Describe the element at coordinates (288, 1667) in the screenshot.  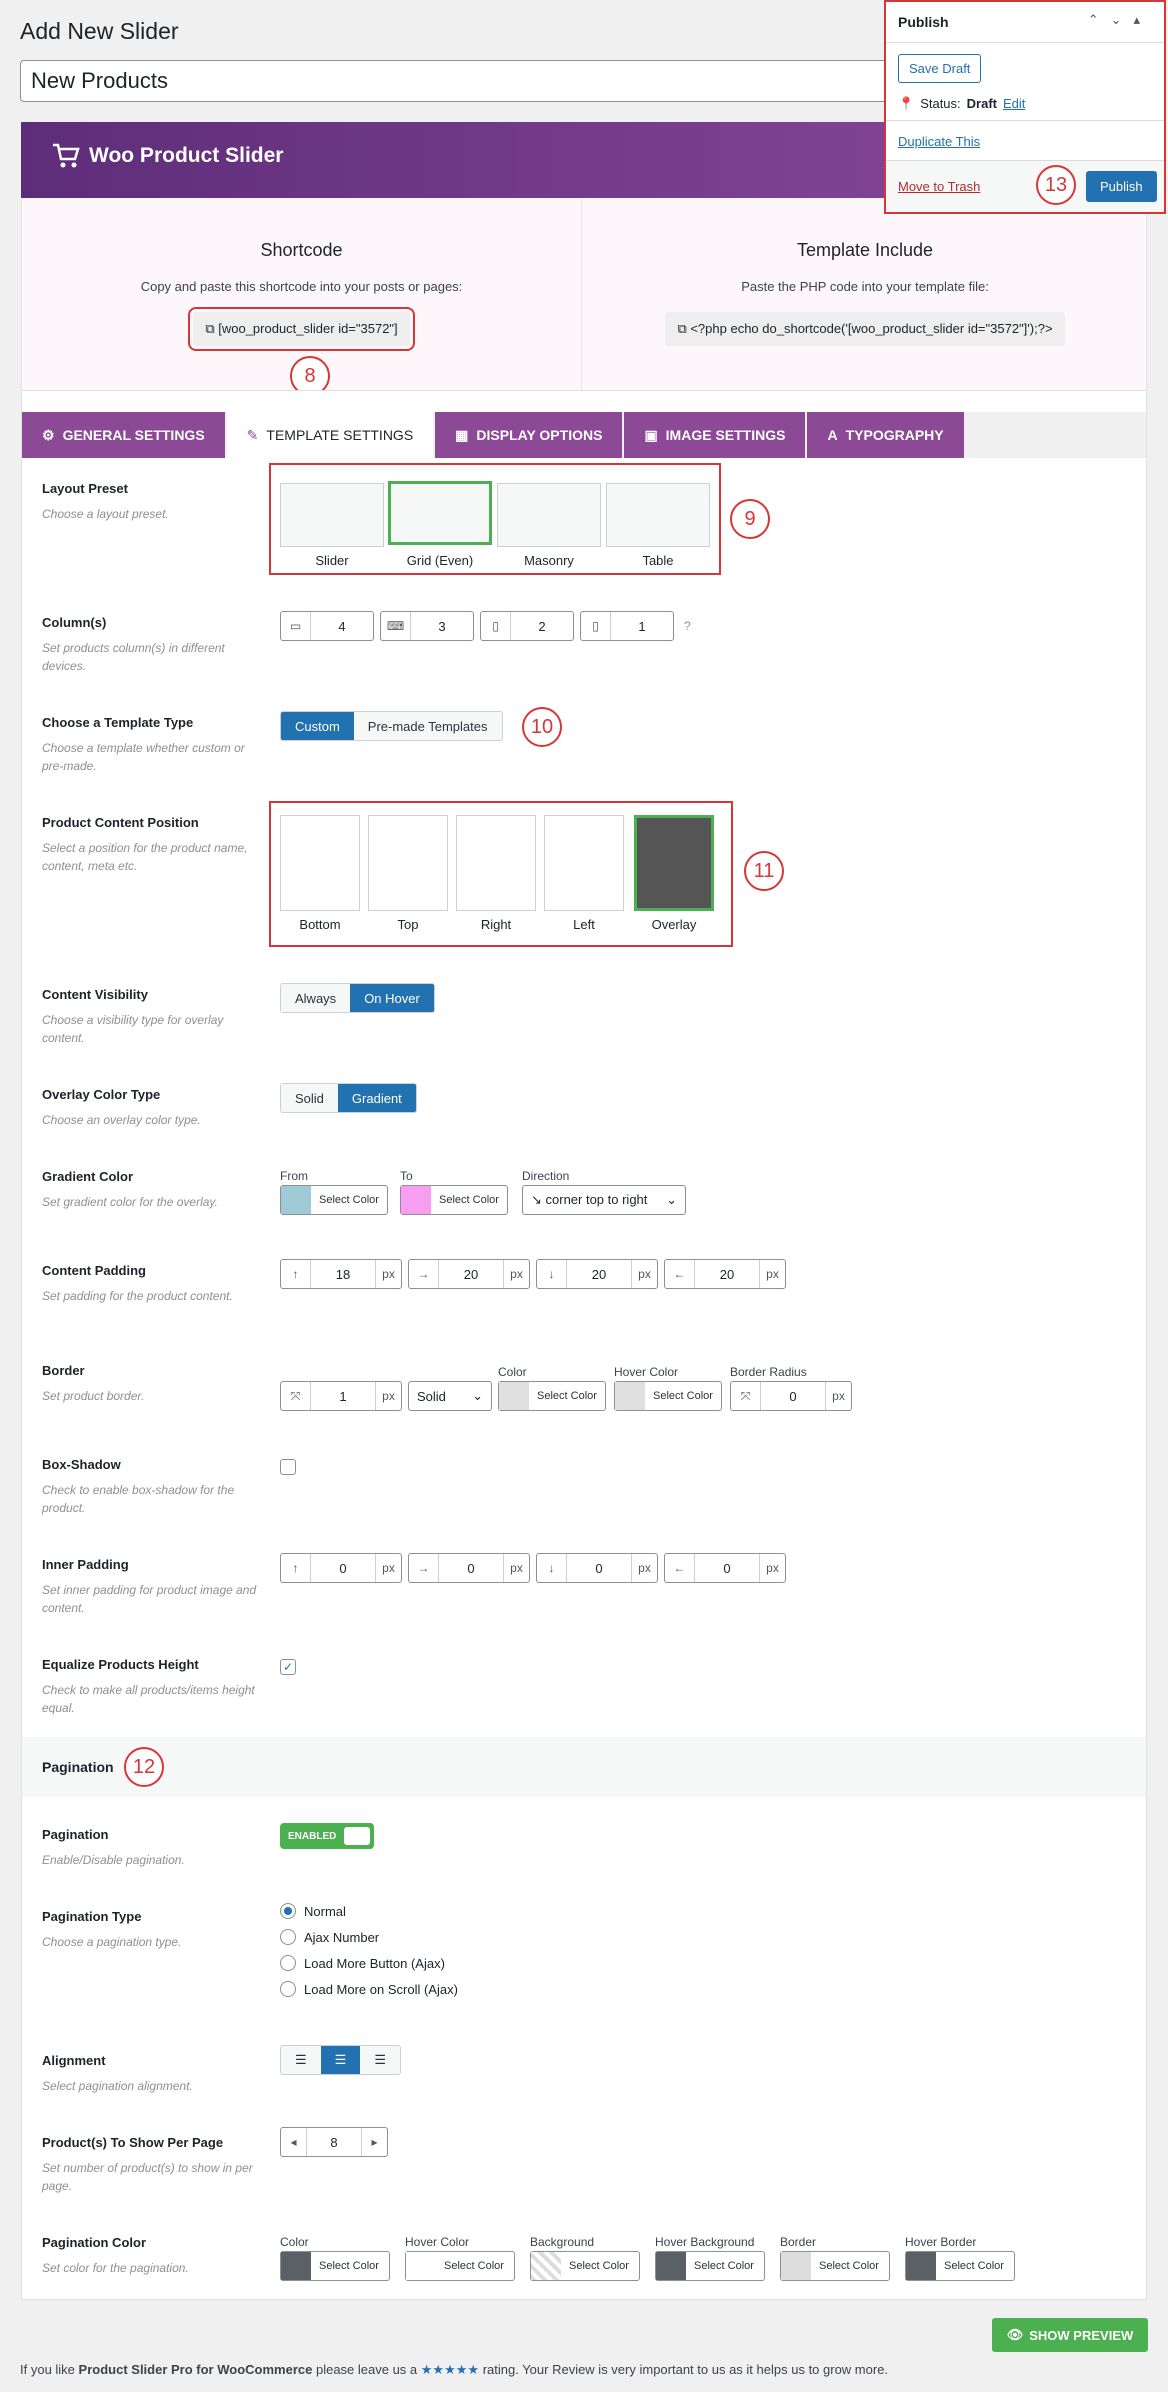
I see `equalize-checkbox: ✓` at that location.